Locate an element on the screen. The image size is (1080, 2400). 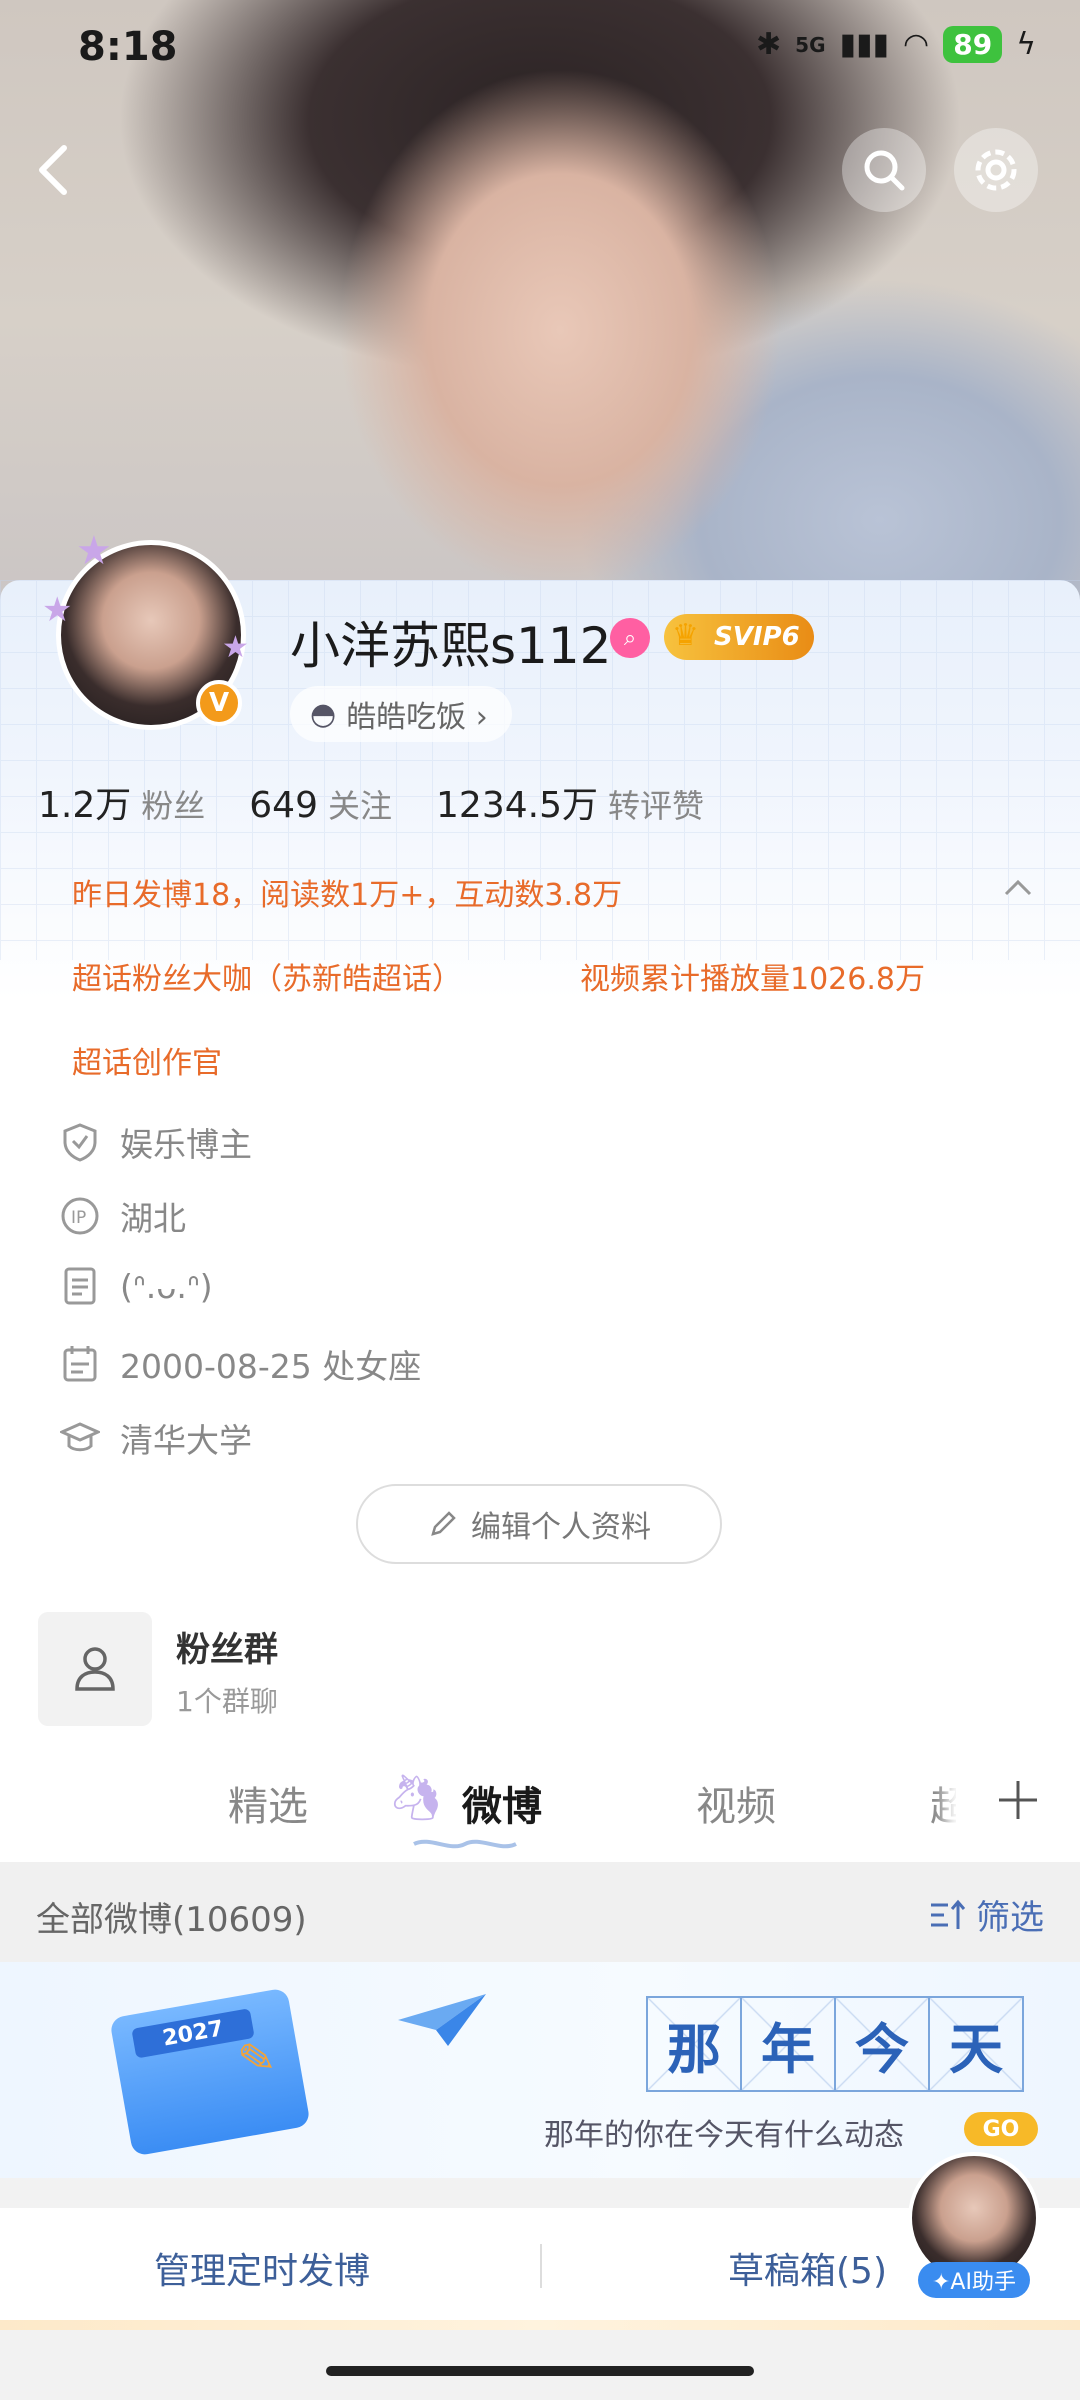
network-label: 5G is located at coordinates (810, 44).